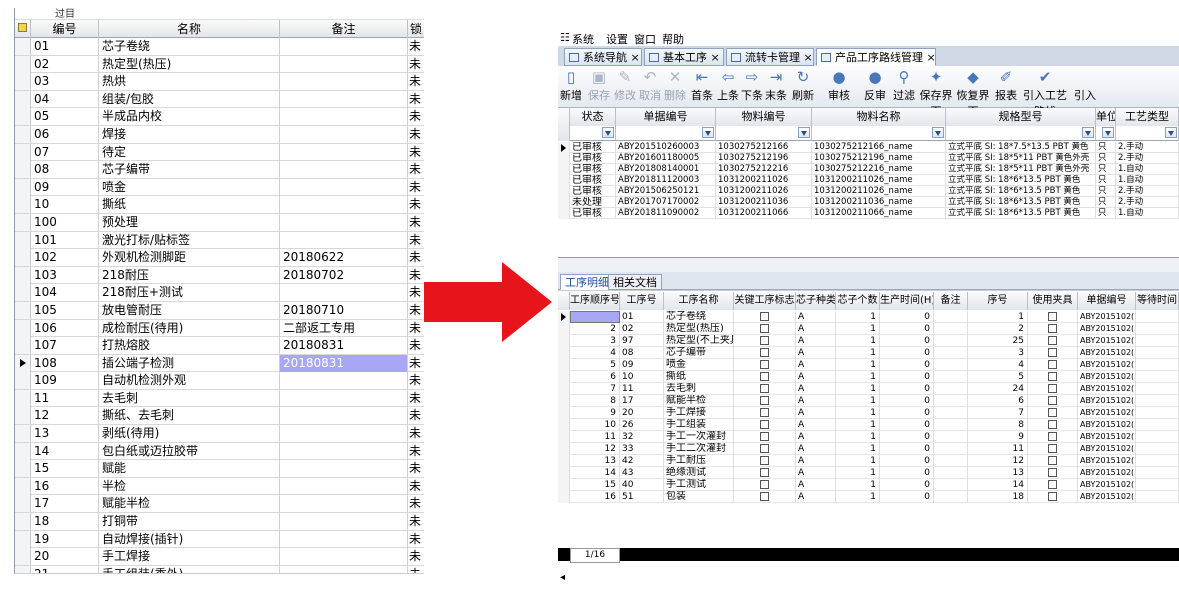  I want to click on name-cell: 218耐压+测试, so click(189, 293).